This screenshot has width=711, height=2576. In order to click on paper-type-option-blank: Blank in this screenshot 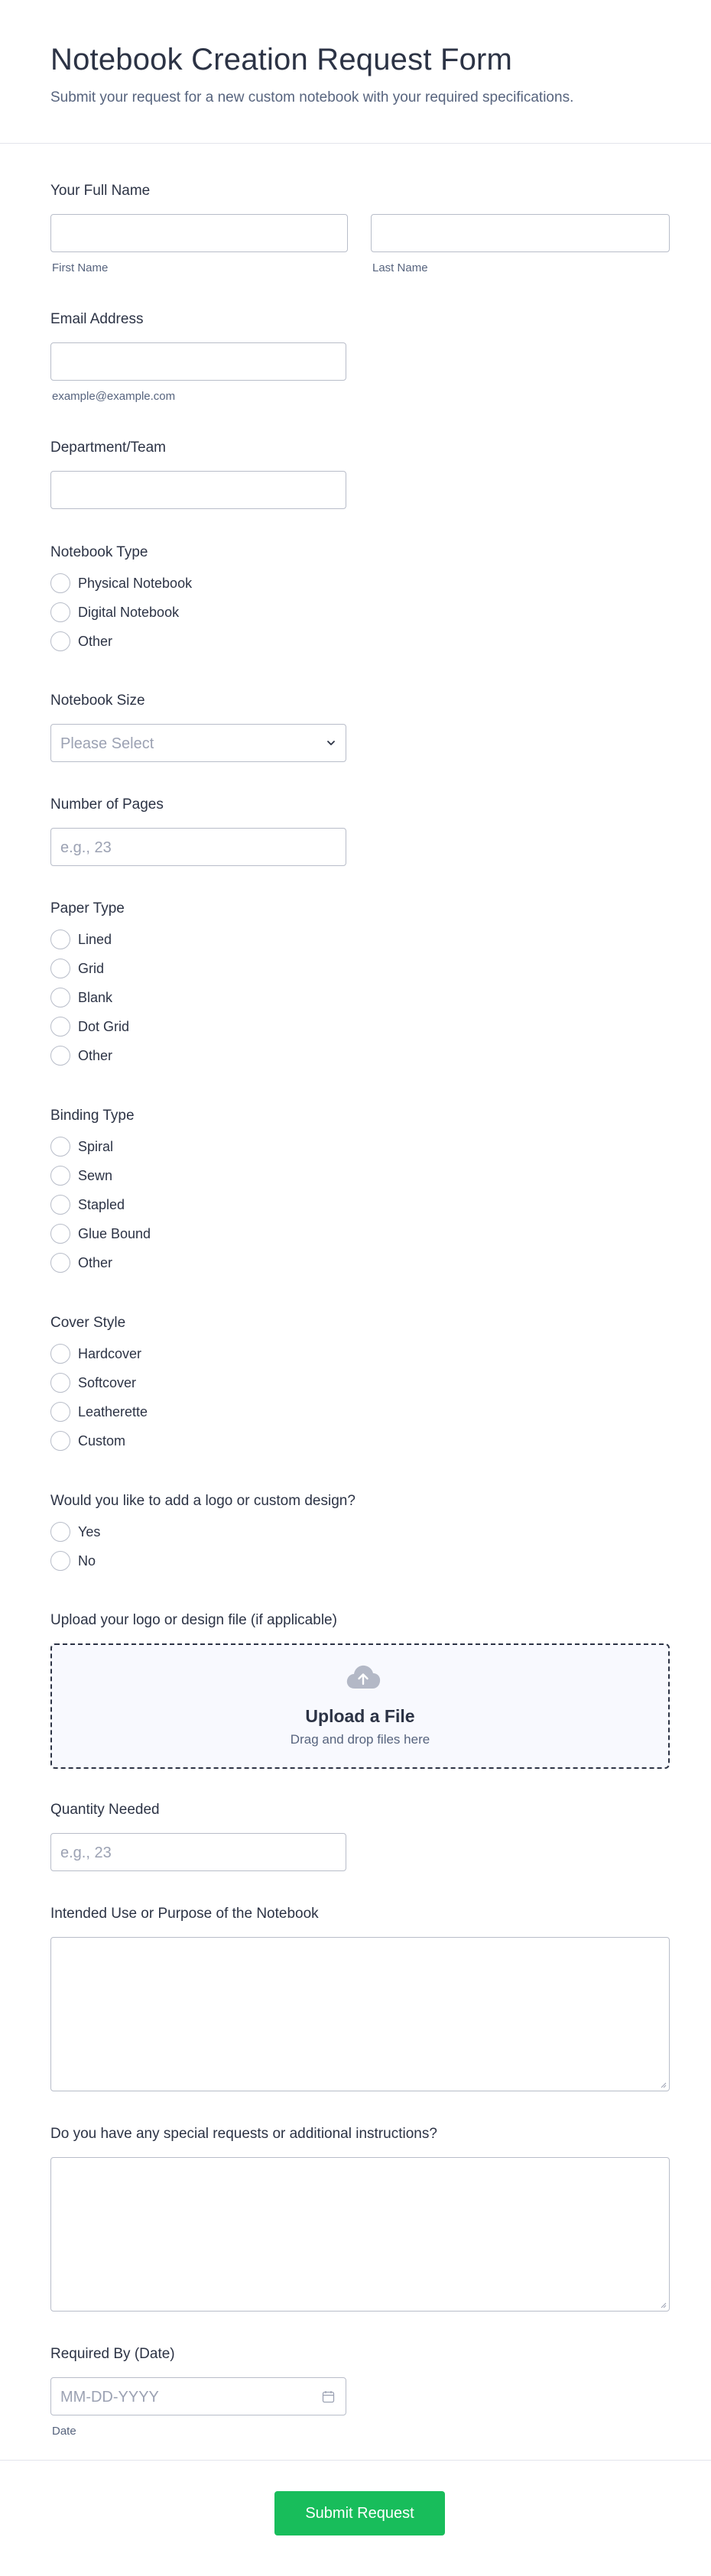, I will do `click(81, 997)`.